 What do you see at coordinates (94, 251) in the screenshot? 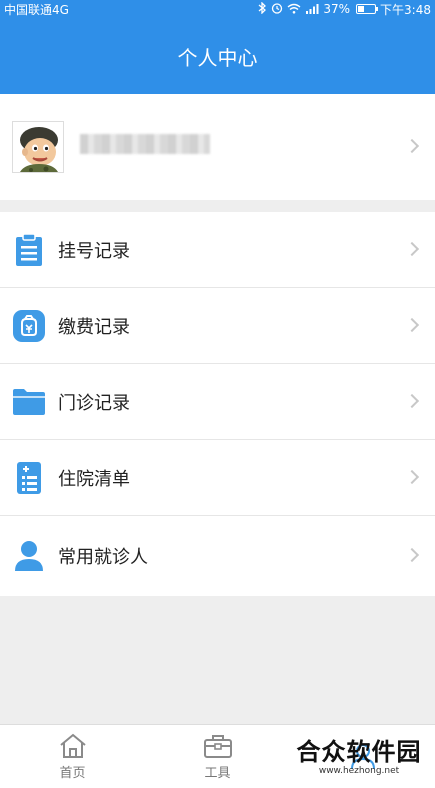
I see `menu-item-label: 挂号记录` at bounding box center [94, 251].